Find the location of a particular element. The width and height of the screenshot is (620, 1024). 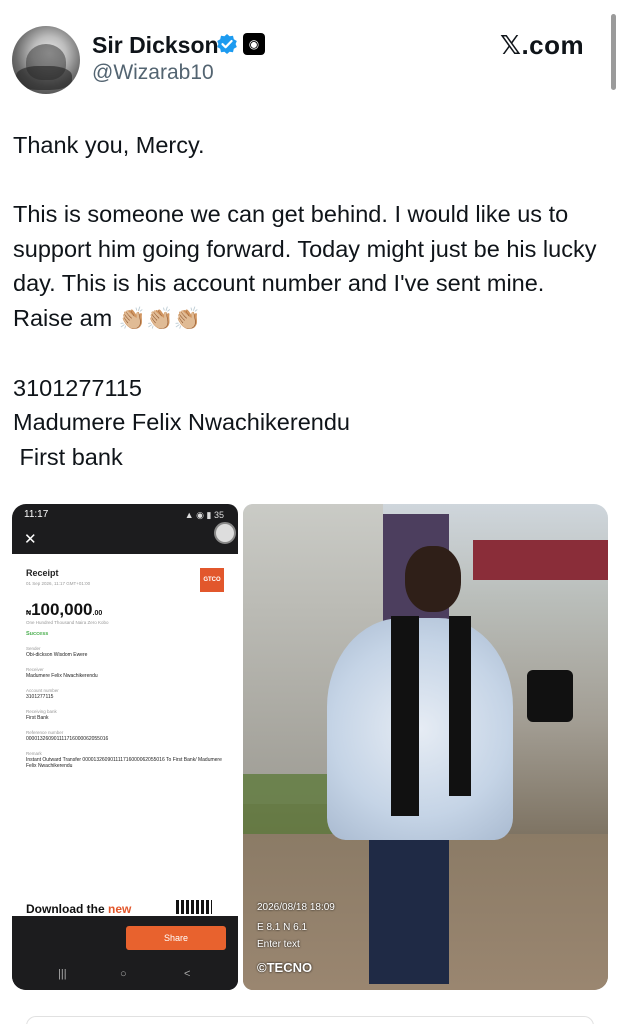

affiliate-badge-icon: ◉ is located at coordinates (254, 44).